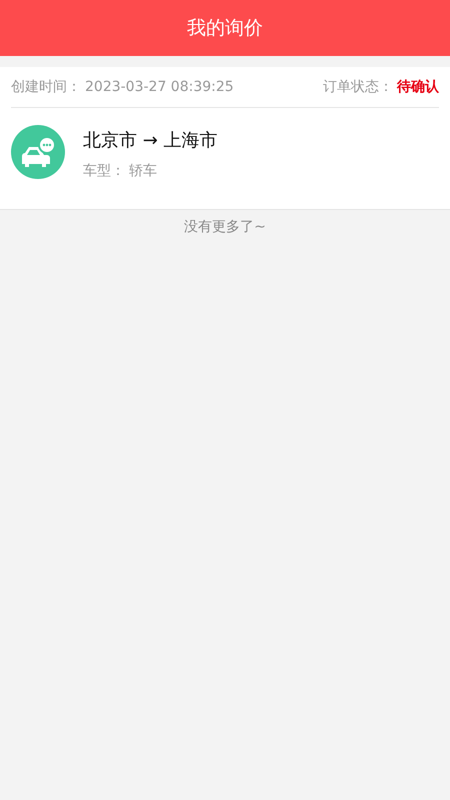 This screenshot has height=800, width=450. I want to click on car-type: 轿车, so click(143, 171).